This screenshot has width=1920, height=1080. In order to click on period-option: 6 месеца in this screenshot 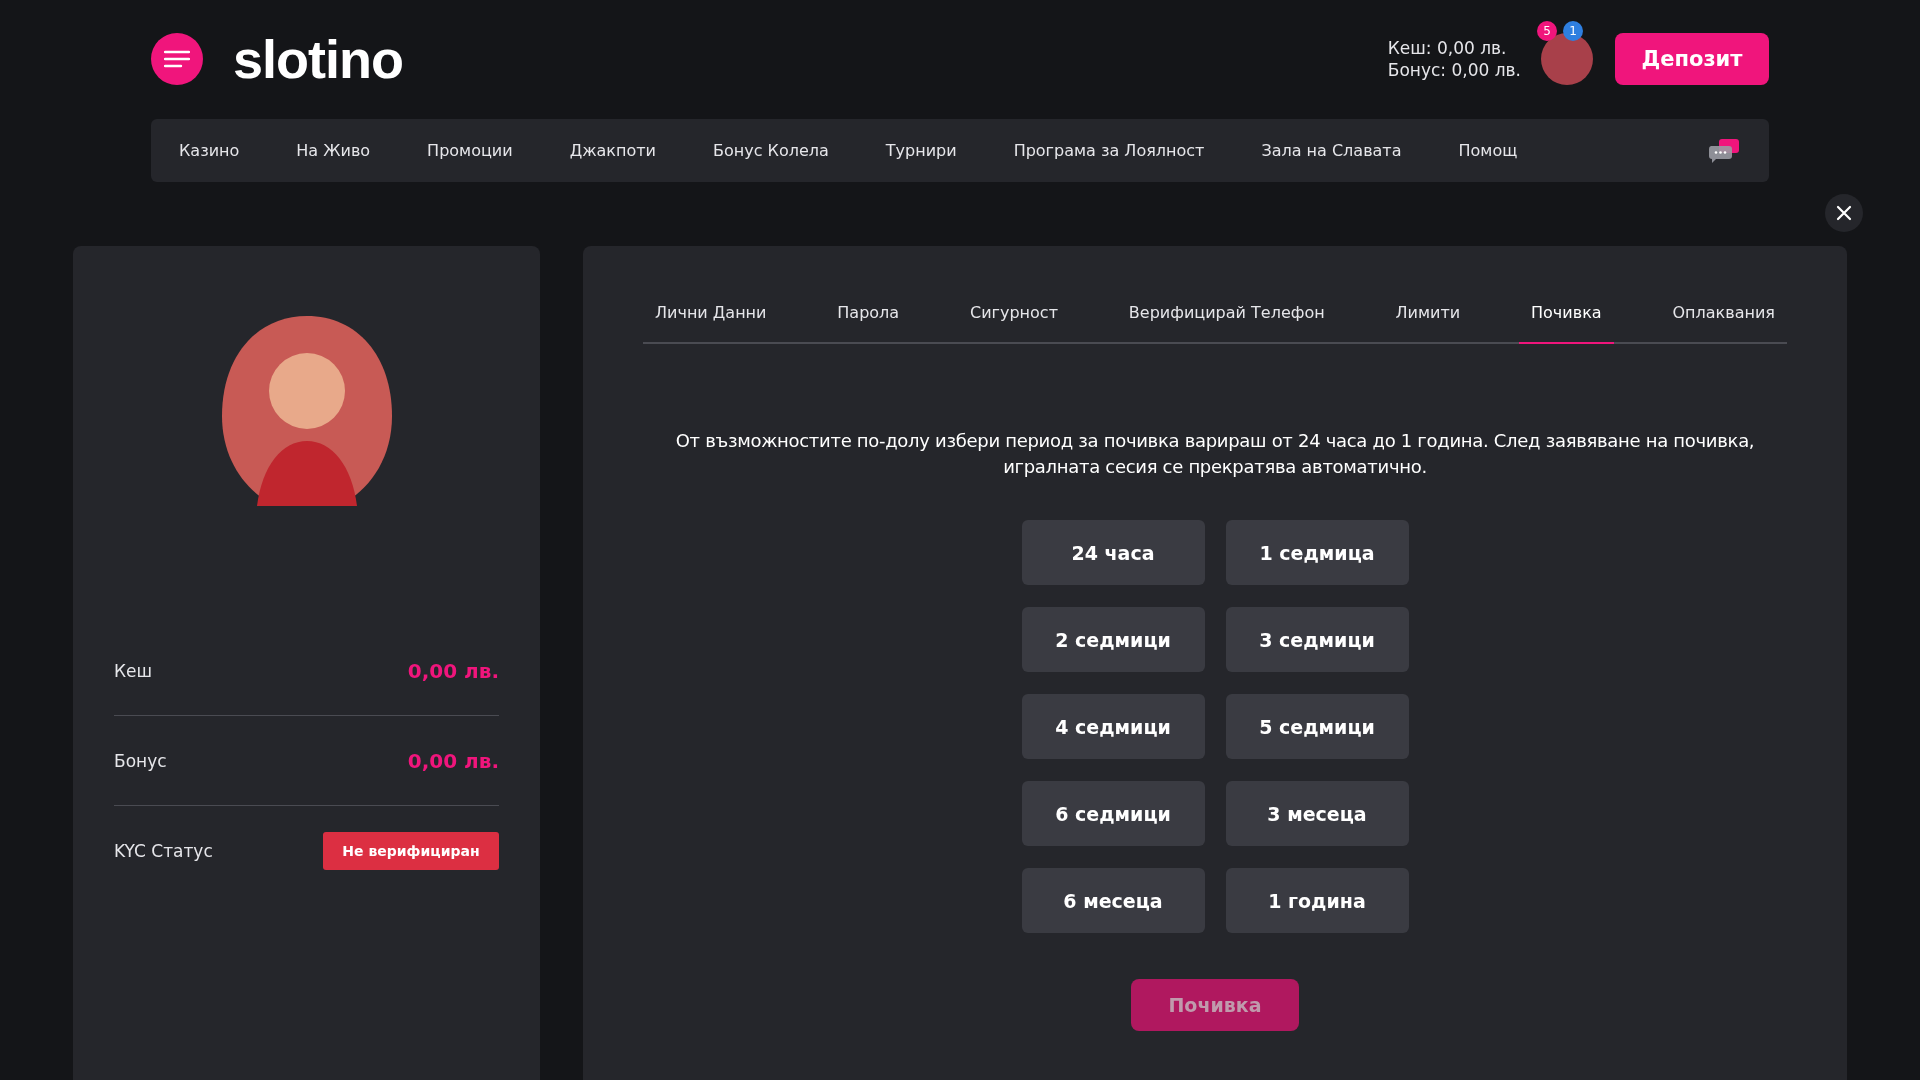, I will do `click(1113, 900)`.